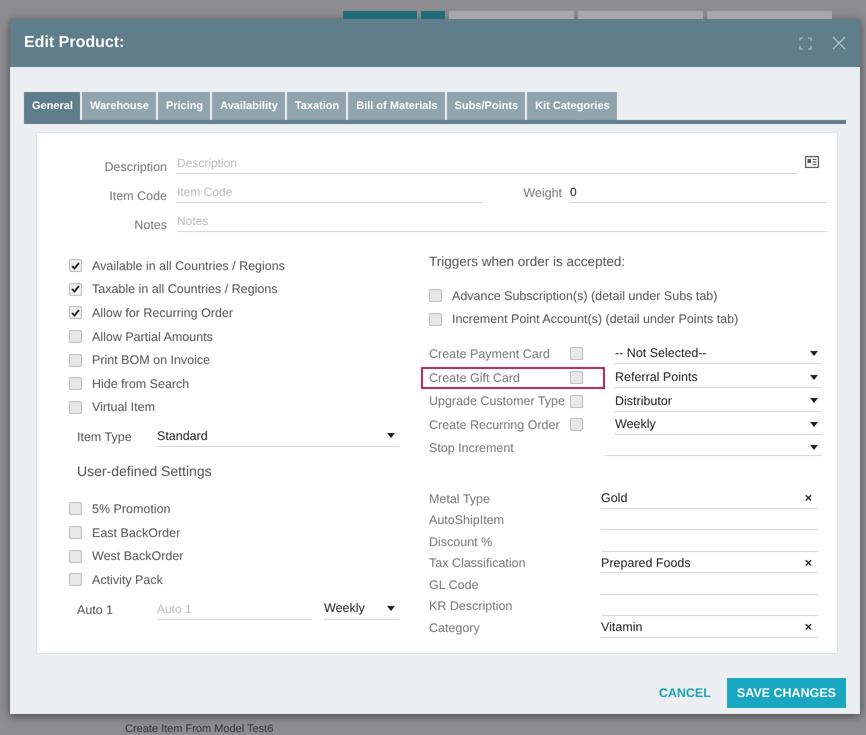 The image size is (866, 735). Describe the element at coordinates (141, 383) in the screenshot. I see `checkbox-label: Hide from Search` at that location.